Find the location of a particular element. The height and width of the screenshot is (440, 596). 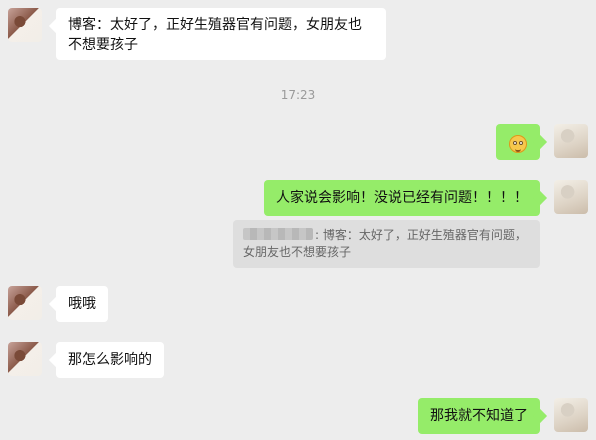

redacted-name is located at coordinates (278, 234).